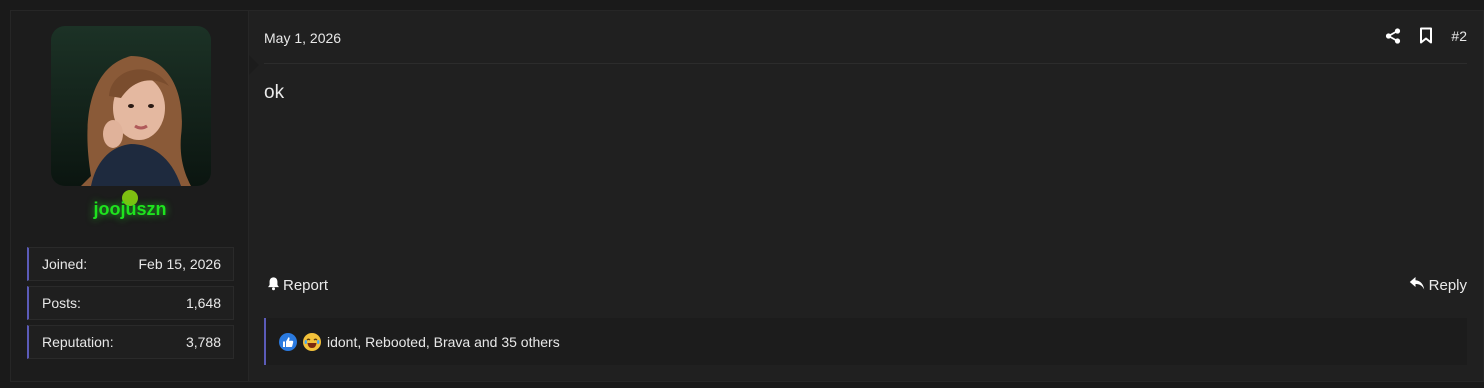 Image resolution: width=1484 pixels, height=388 pixels. I want to click on stat-posts: Posts: 1,648, so click(130, 303).